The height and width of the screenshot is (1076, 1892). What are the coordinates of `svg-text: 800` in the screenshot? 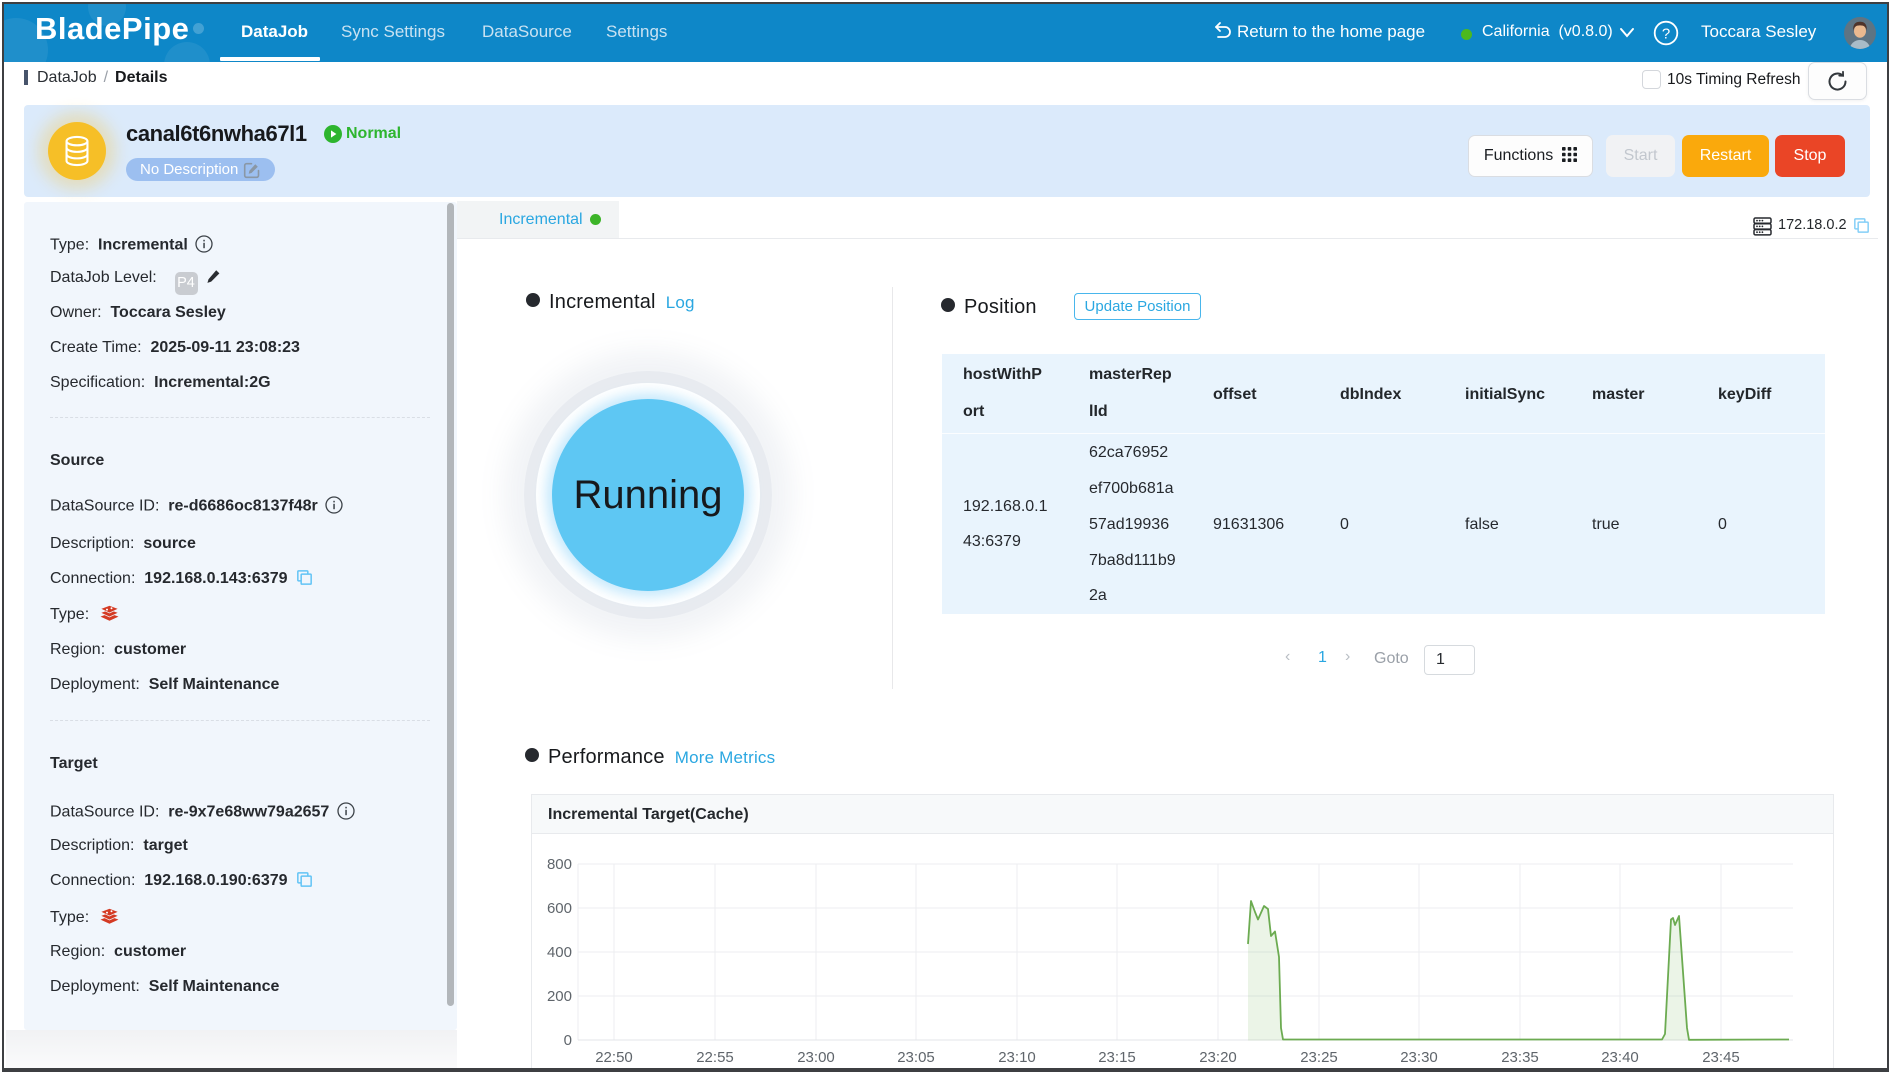 It's located at (559, 864).